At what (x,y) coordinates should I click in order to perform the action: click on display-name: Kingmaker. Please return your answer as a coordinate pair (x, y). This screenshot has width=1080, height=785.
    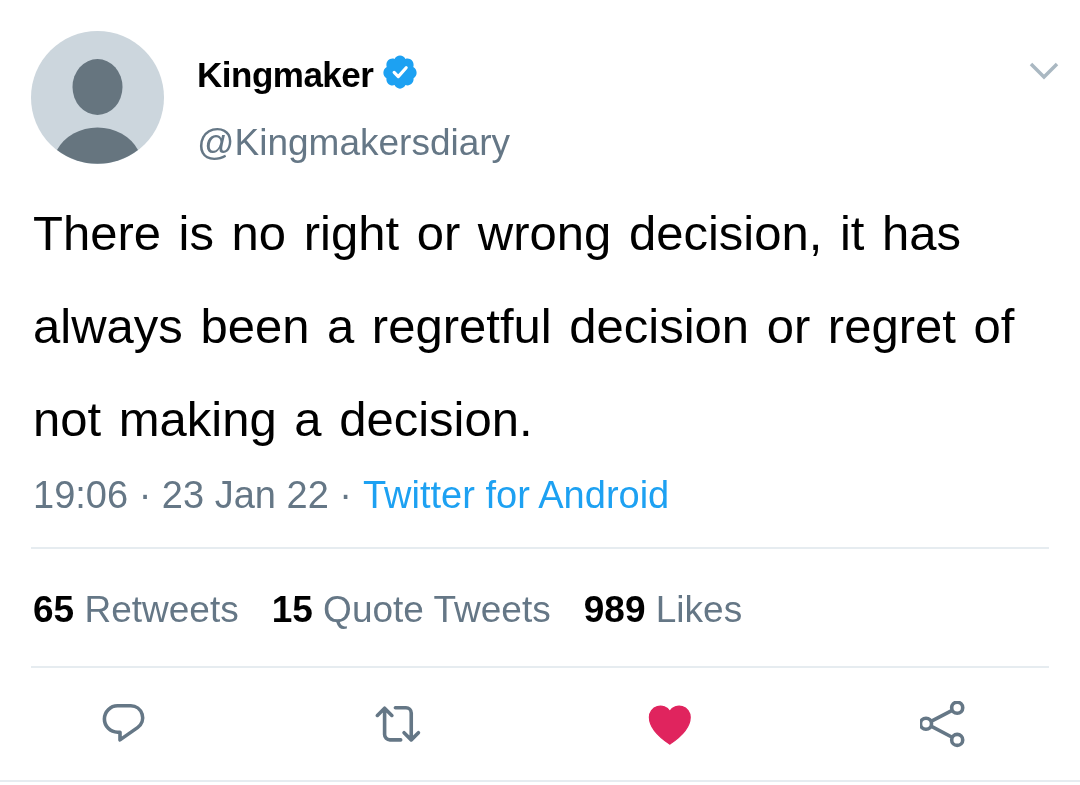
    Looking at the image, I should click on (285, 75).